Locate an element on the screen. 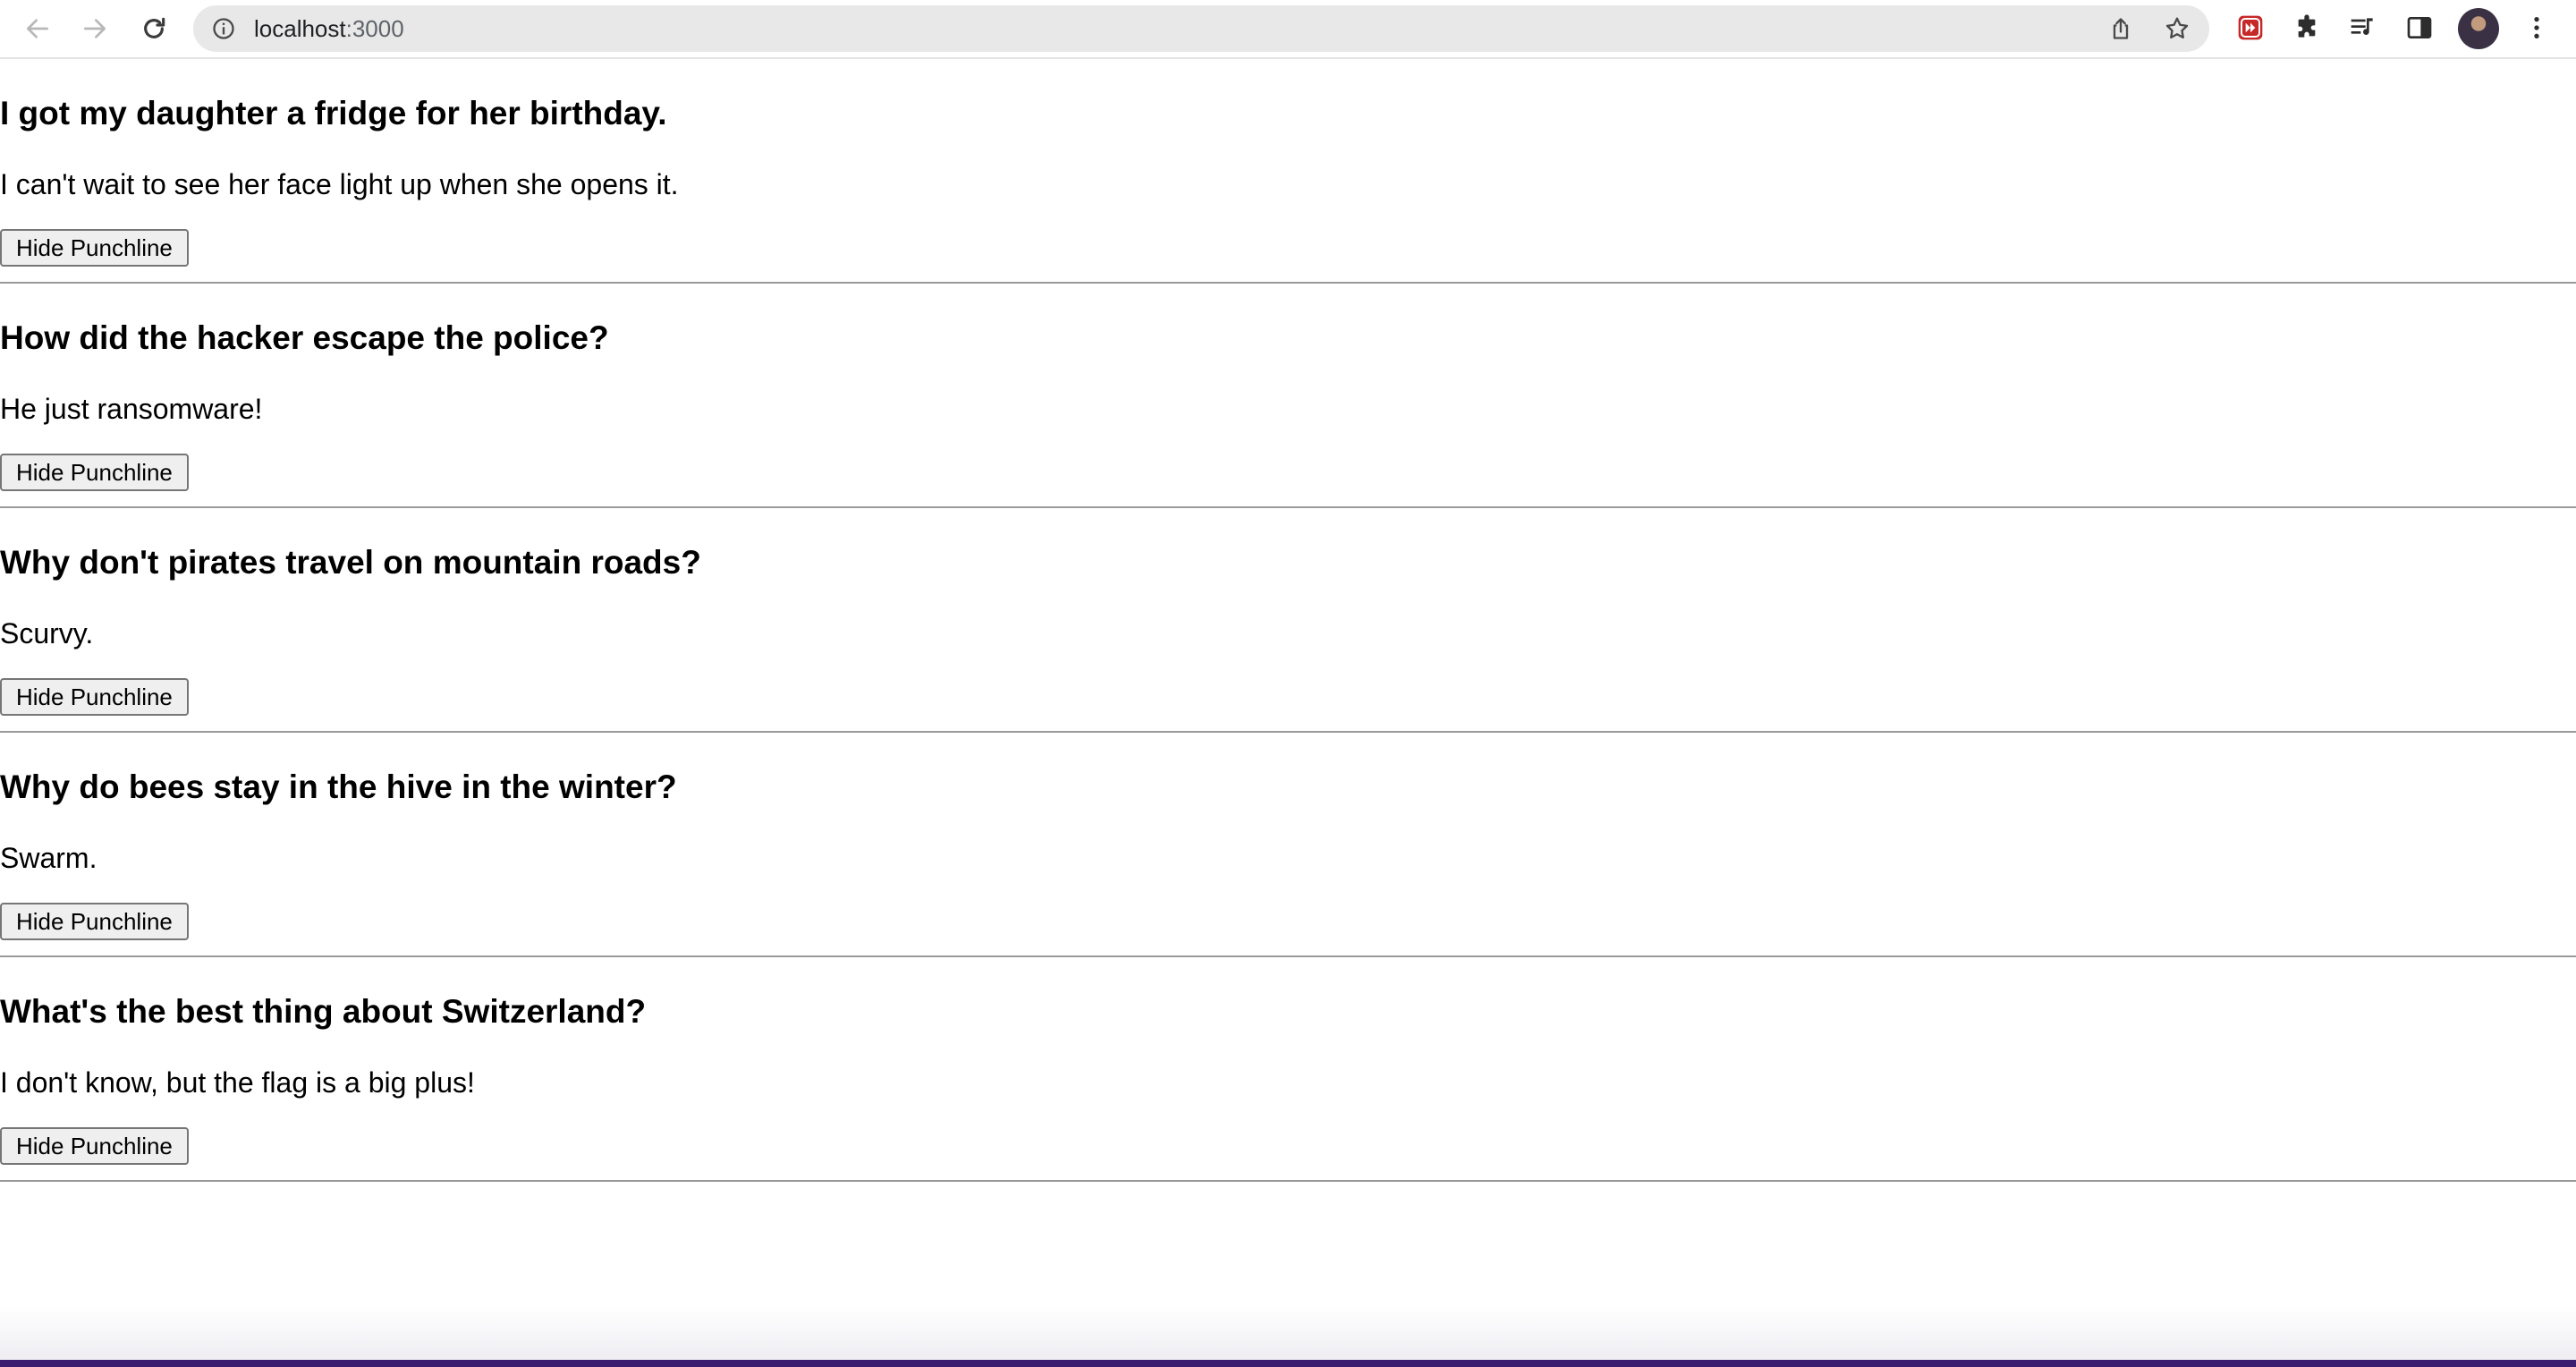 The height and width of the screenshot is (1367, 2576). back-arrow-icon is located at coordinates (37, 28).